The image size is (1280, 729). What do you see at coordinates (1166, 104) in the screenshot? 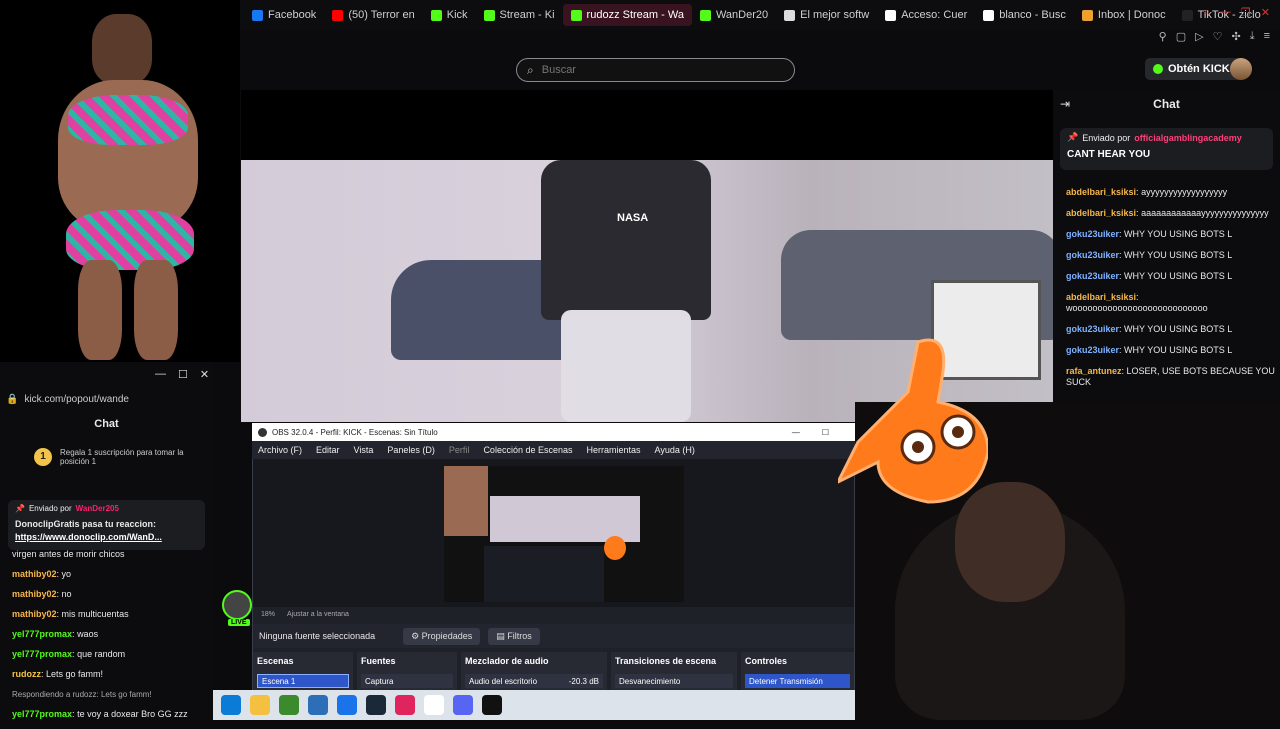
I see `chat-title: Chat` at bounding box center [1166, 104].